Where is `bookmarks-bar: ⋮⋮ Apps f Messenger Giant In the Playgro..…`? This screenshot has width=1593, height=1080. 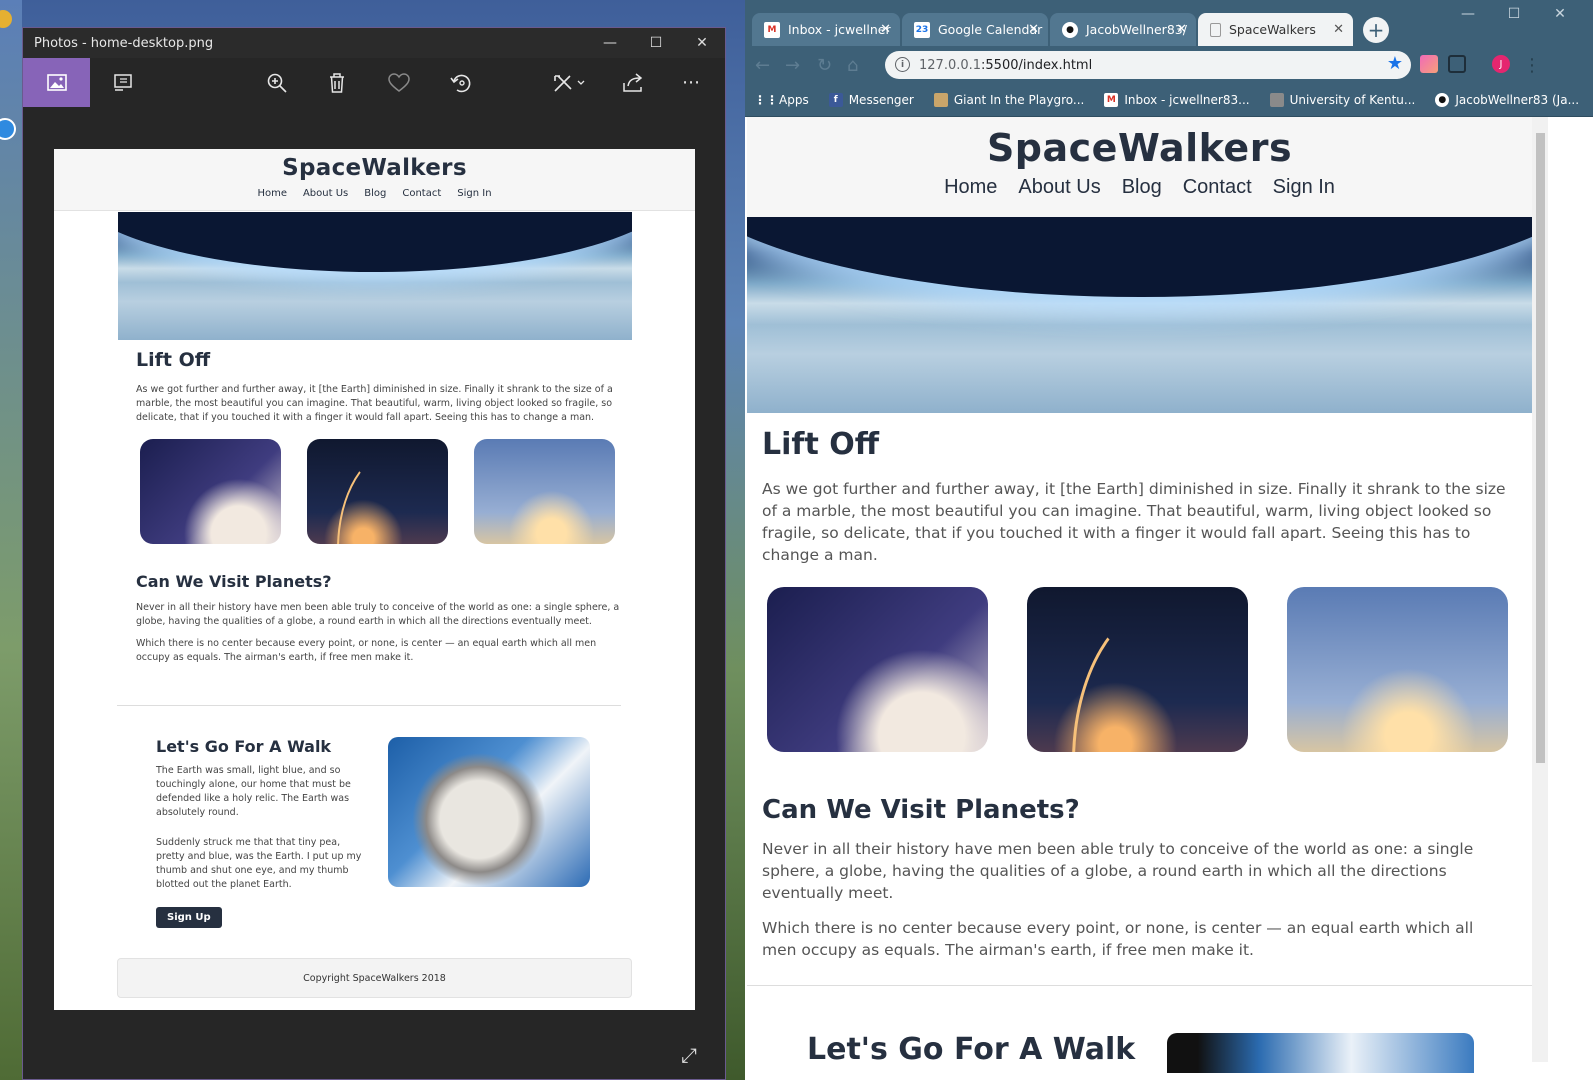
bookmarks-bar: ⋮⋮ Apps f Messenger Giant In the Playgro..… is located at coordinates (1169, 100).